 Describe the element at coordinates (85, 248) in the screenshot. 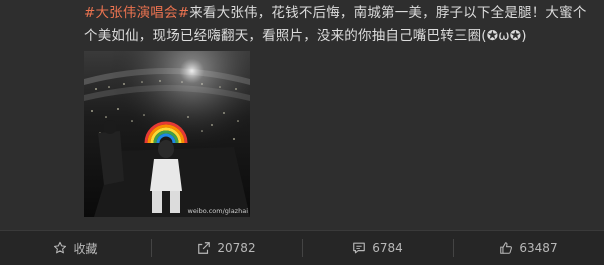

I see `favorite-label: 收藏` at that location.